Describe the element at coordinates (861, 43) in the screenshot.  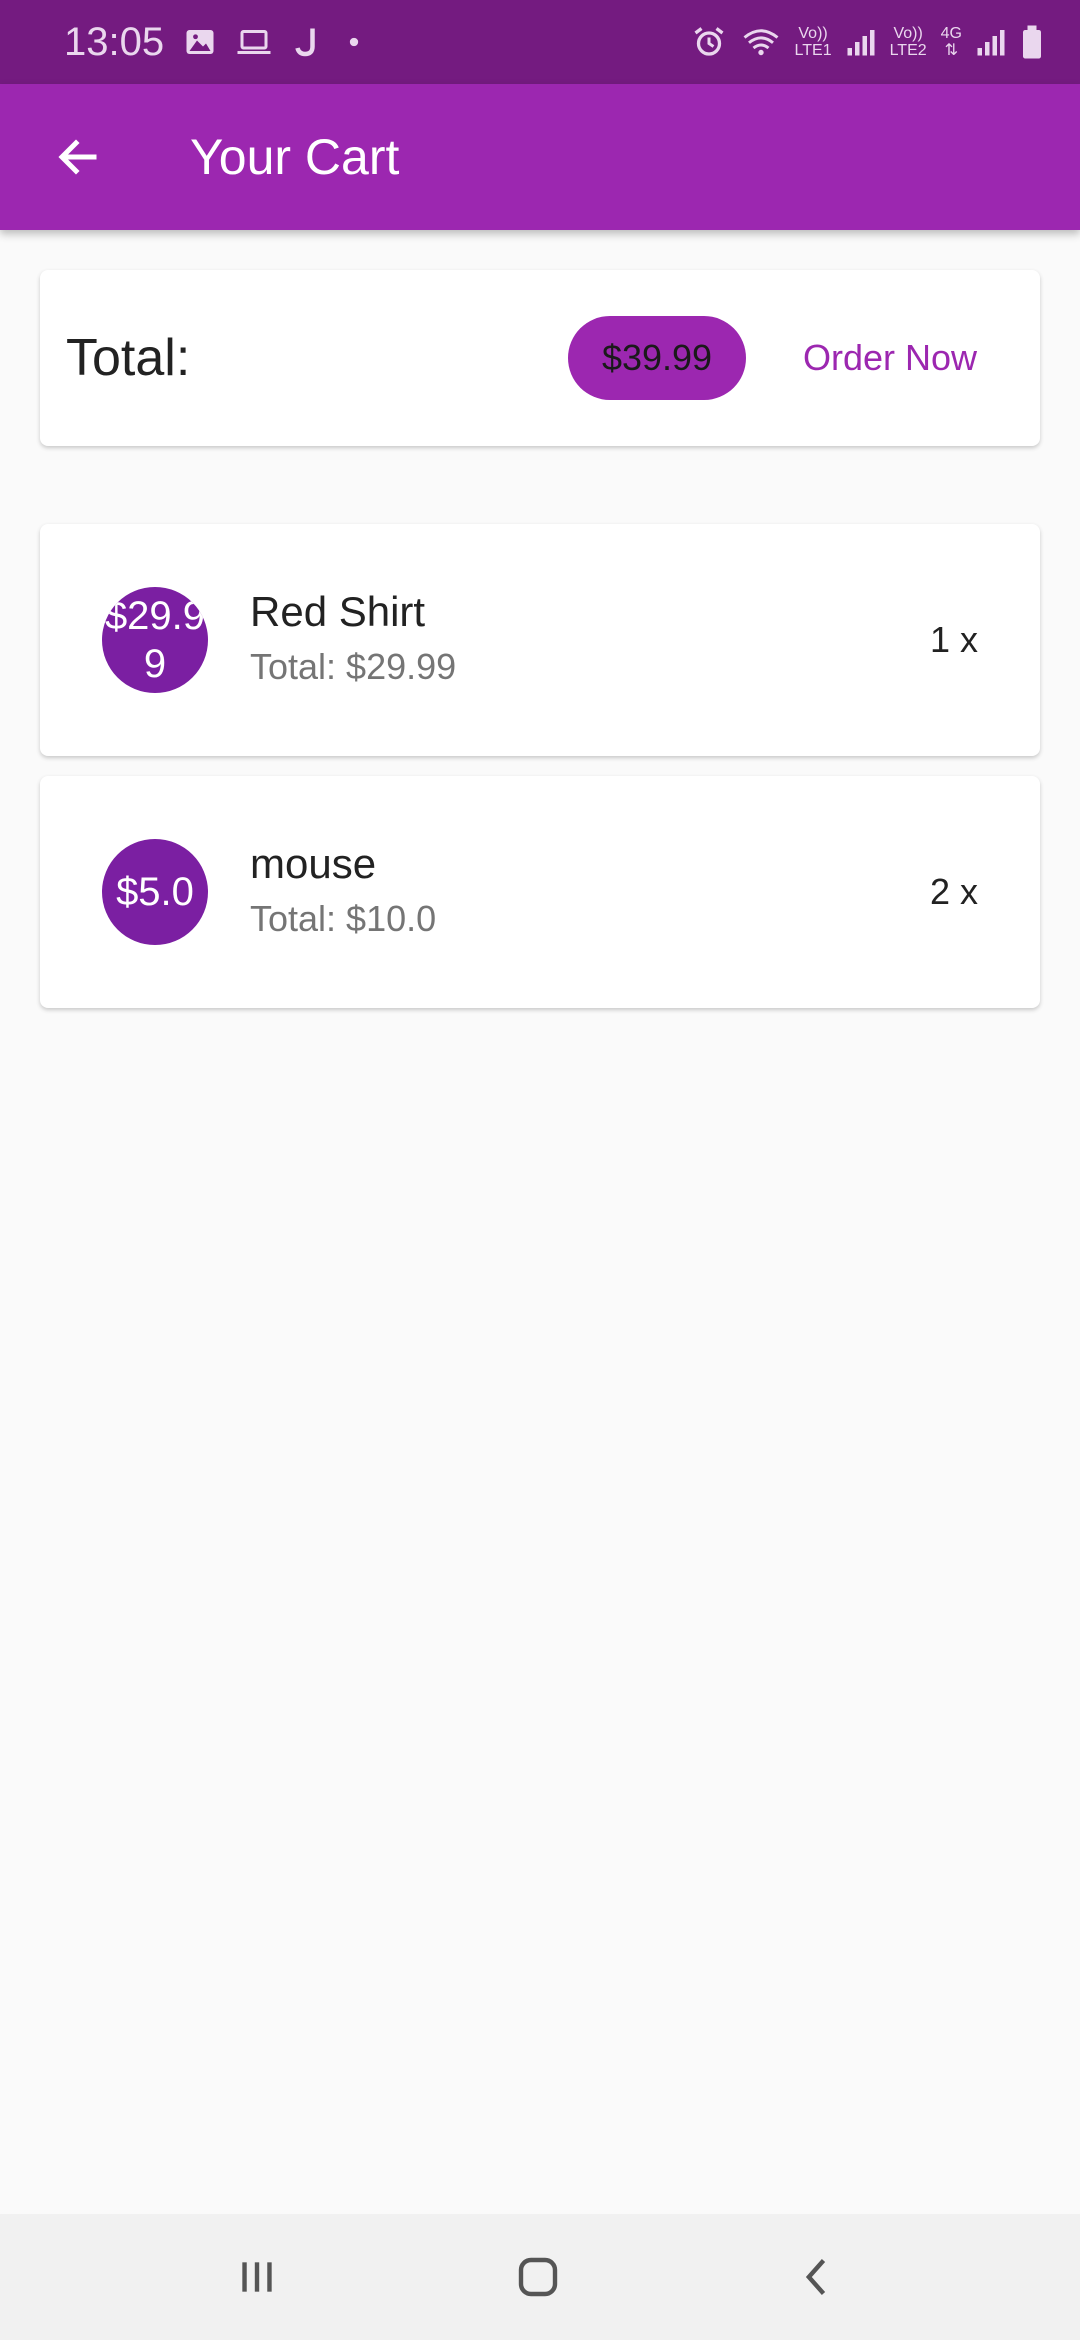
I see `signal-sim1-icon` at that location.